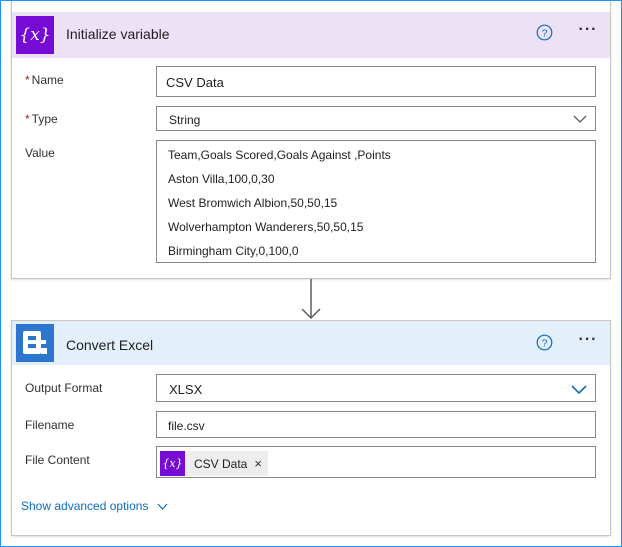 This screenshot has height=547, width=622. Describe the element at coordinates (266, 227) in the screenshot. I see `value-line: Wolverhampton Wanderers,50,50,15` at that location.